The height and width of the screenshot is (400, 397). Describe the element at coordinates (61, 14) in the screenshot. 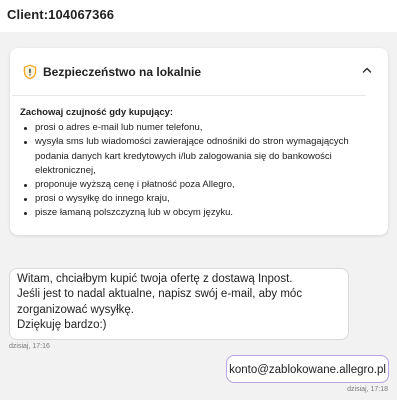

I see `client-id-label: Client:104067366` at that location.